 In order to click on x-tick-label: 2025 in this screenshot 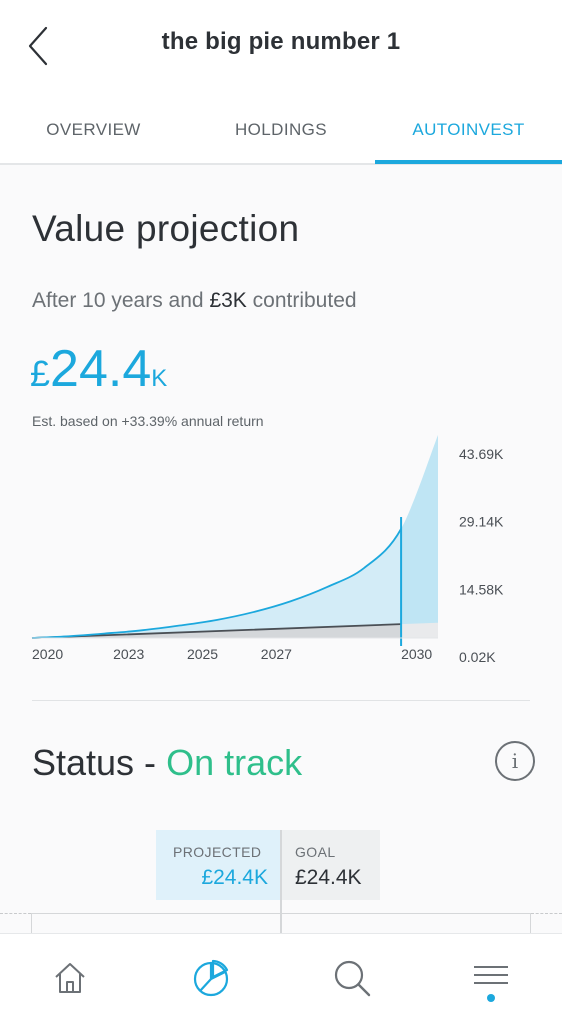, I will do `click(202, 654)`.